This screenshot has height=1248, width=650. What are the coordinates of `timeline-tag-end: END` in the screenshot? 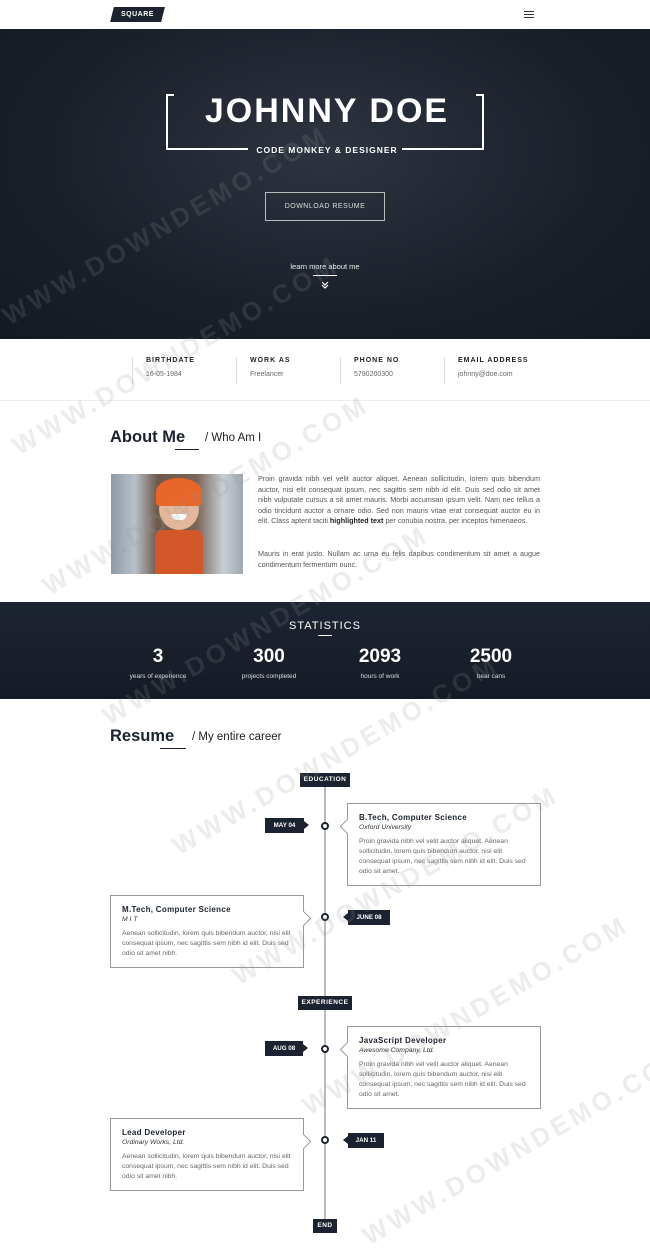 It's located at (325, 1226).